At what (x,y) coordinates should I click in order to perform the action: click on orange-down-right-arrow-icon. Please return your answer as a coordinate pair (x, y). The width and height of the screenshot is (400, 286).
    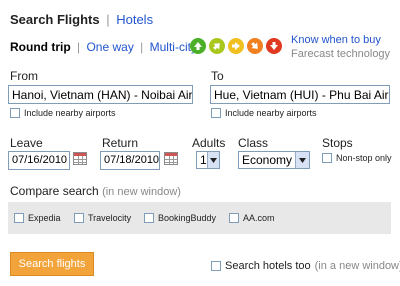
    Looking at the image, I should click on (255, 46).